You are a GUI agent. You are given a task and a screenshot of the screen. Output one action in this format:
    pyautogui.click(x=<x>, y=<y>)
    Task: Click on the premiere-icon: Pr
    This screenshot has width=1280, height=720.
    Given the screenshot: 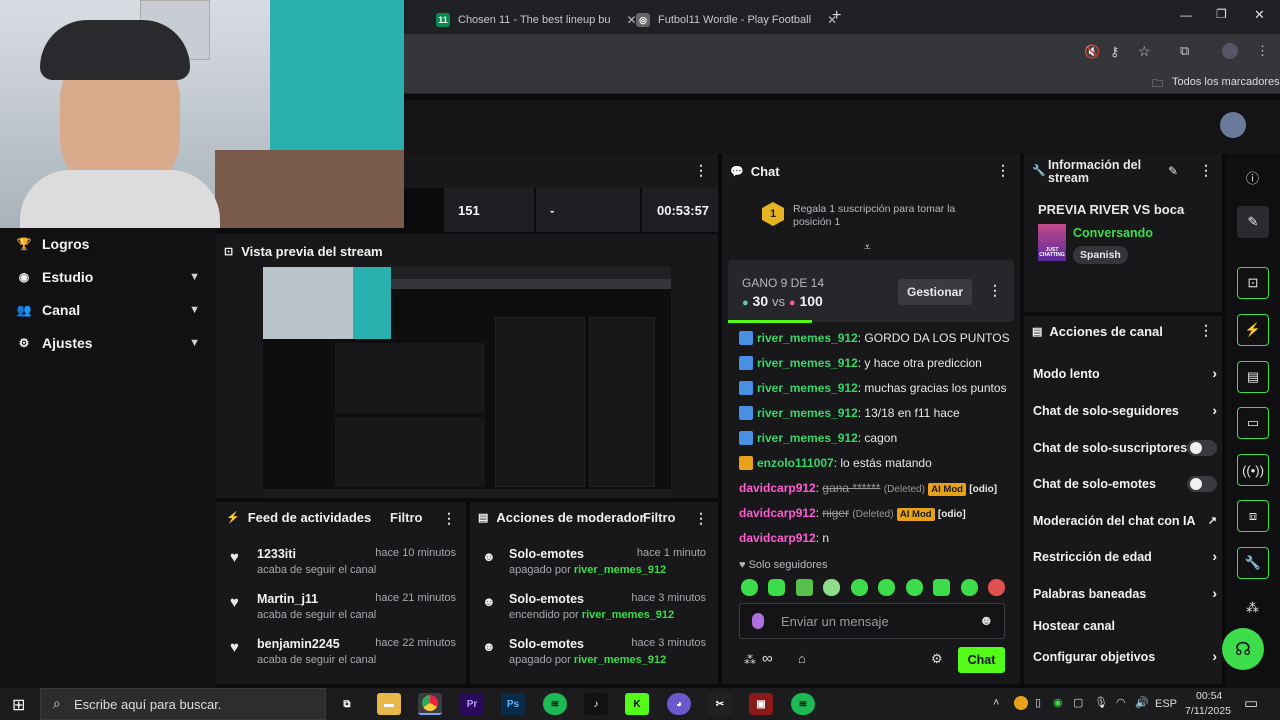 What is the action you would take?
    pyautogui.click(x=472, y=704)
    